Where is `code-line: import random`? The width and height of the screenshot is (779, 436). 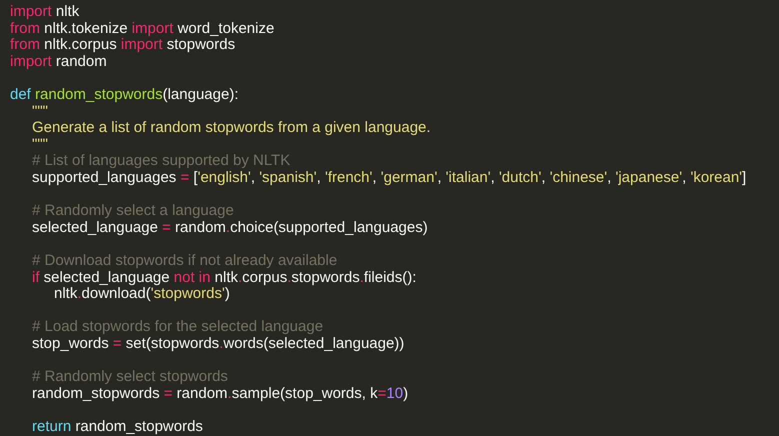 code-line: import random is located at coordinates (58, 62).